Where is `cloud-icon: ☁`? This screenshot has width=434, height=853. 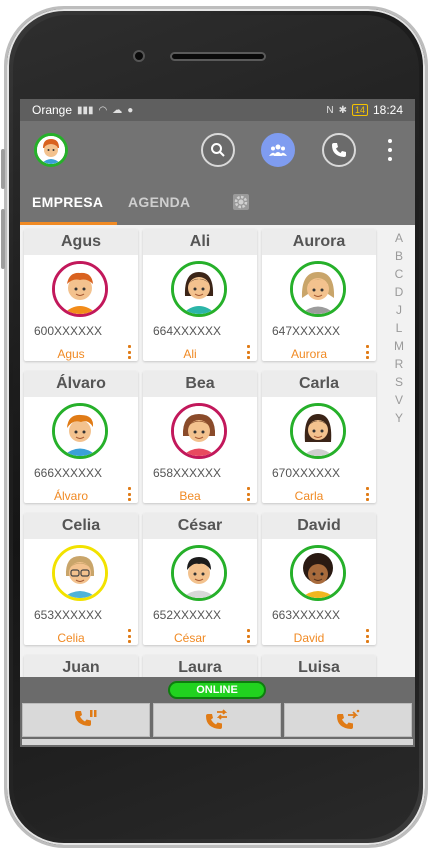
cloud-icon: ☁ is located at coordinates (117, 110).